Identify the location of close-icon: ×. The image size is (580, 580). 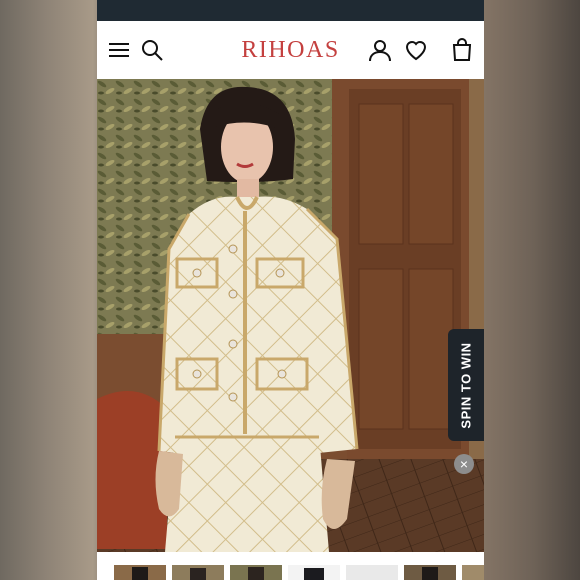
(464, 464).